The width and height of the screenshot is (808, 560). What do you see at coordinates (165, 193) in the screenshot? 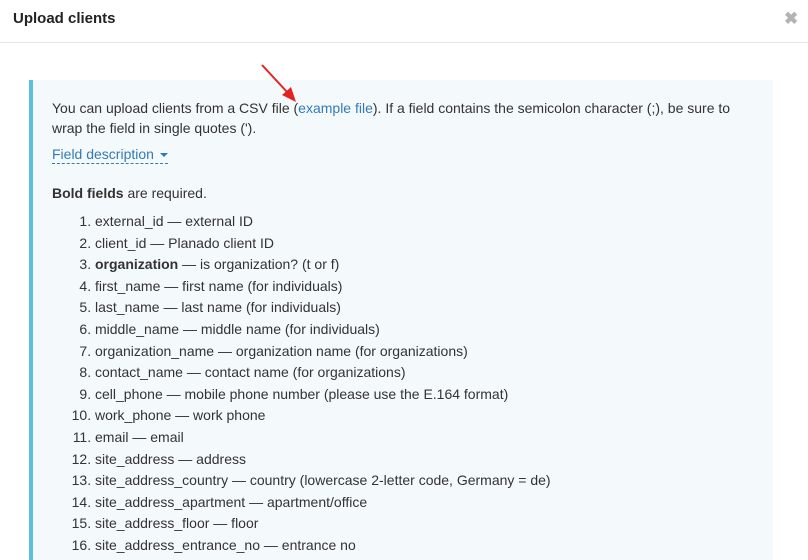
I see `required-note-rest: are required.` at bounding box center [165, 193].